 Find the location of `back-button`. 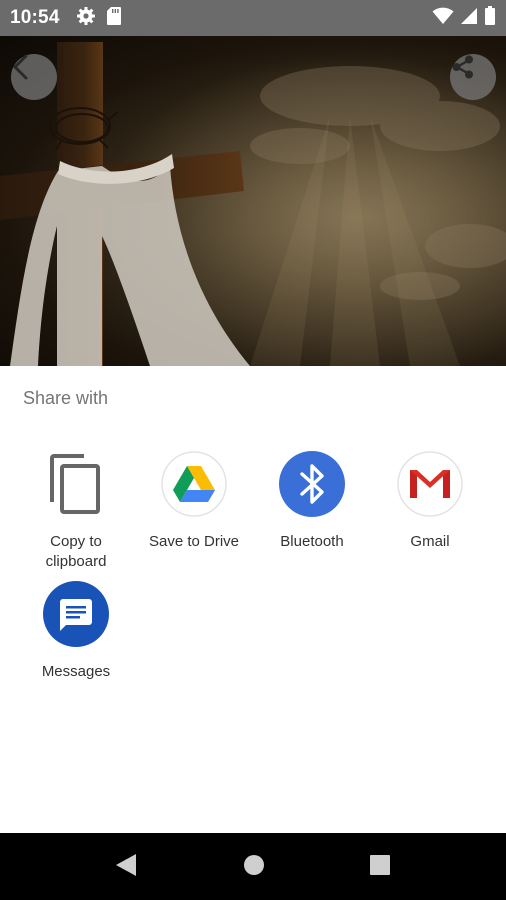

back-button is located at coordinates (34, 77).